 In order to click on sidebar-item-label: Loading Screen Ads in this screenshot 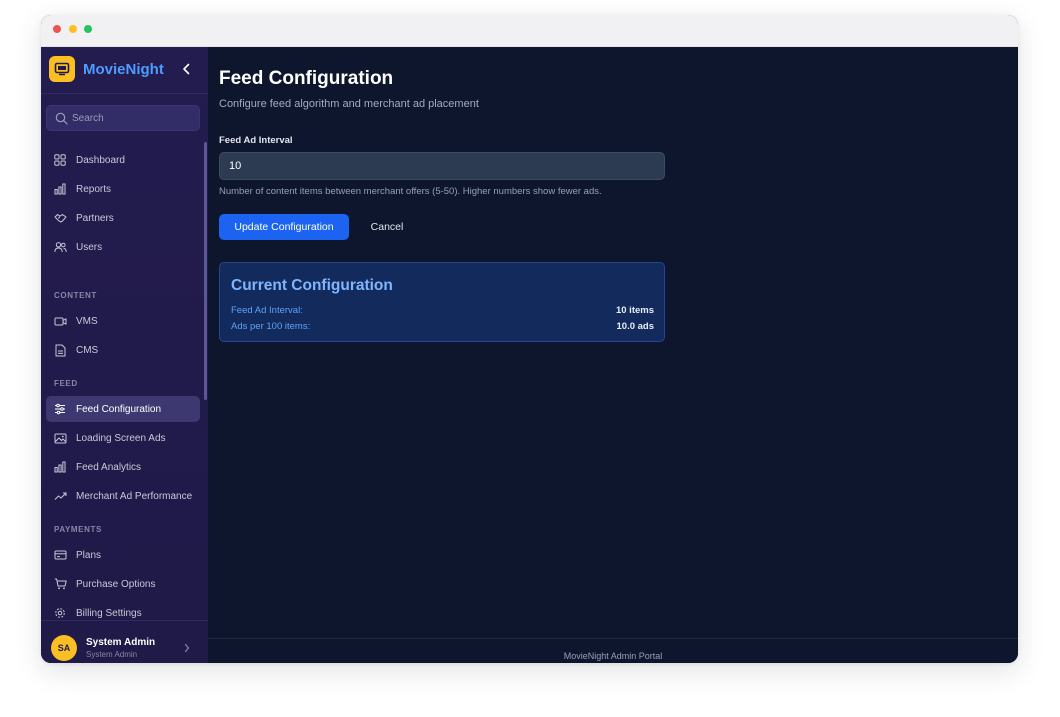, I will do `click(121, 438)`.